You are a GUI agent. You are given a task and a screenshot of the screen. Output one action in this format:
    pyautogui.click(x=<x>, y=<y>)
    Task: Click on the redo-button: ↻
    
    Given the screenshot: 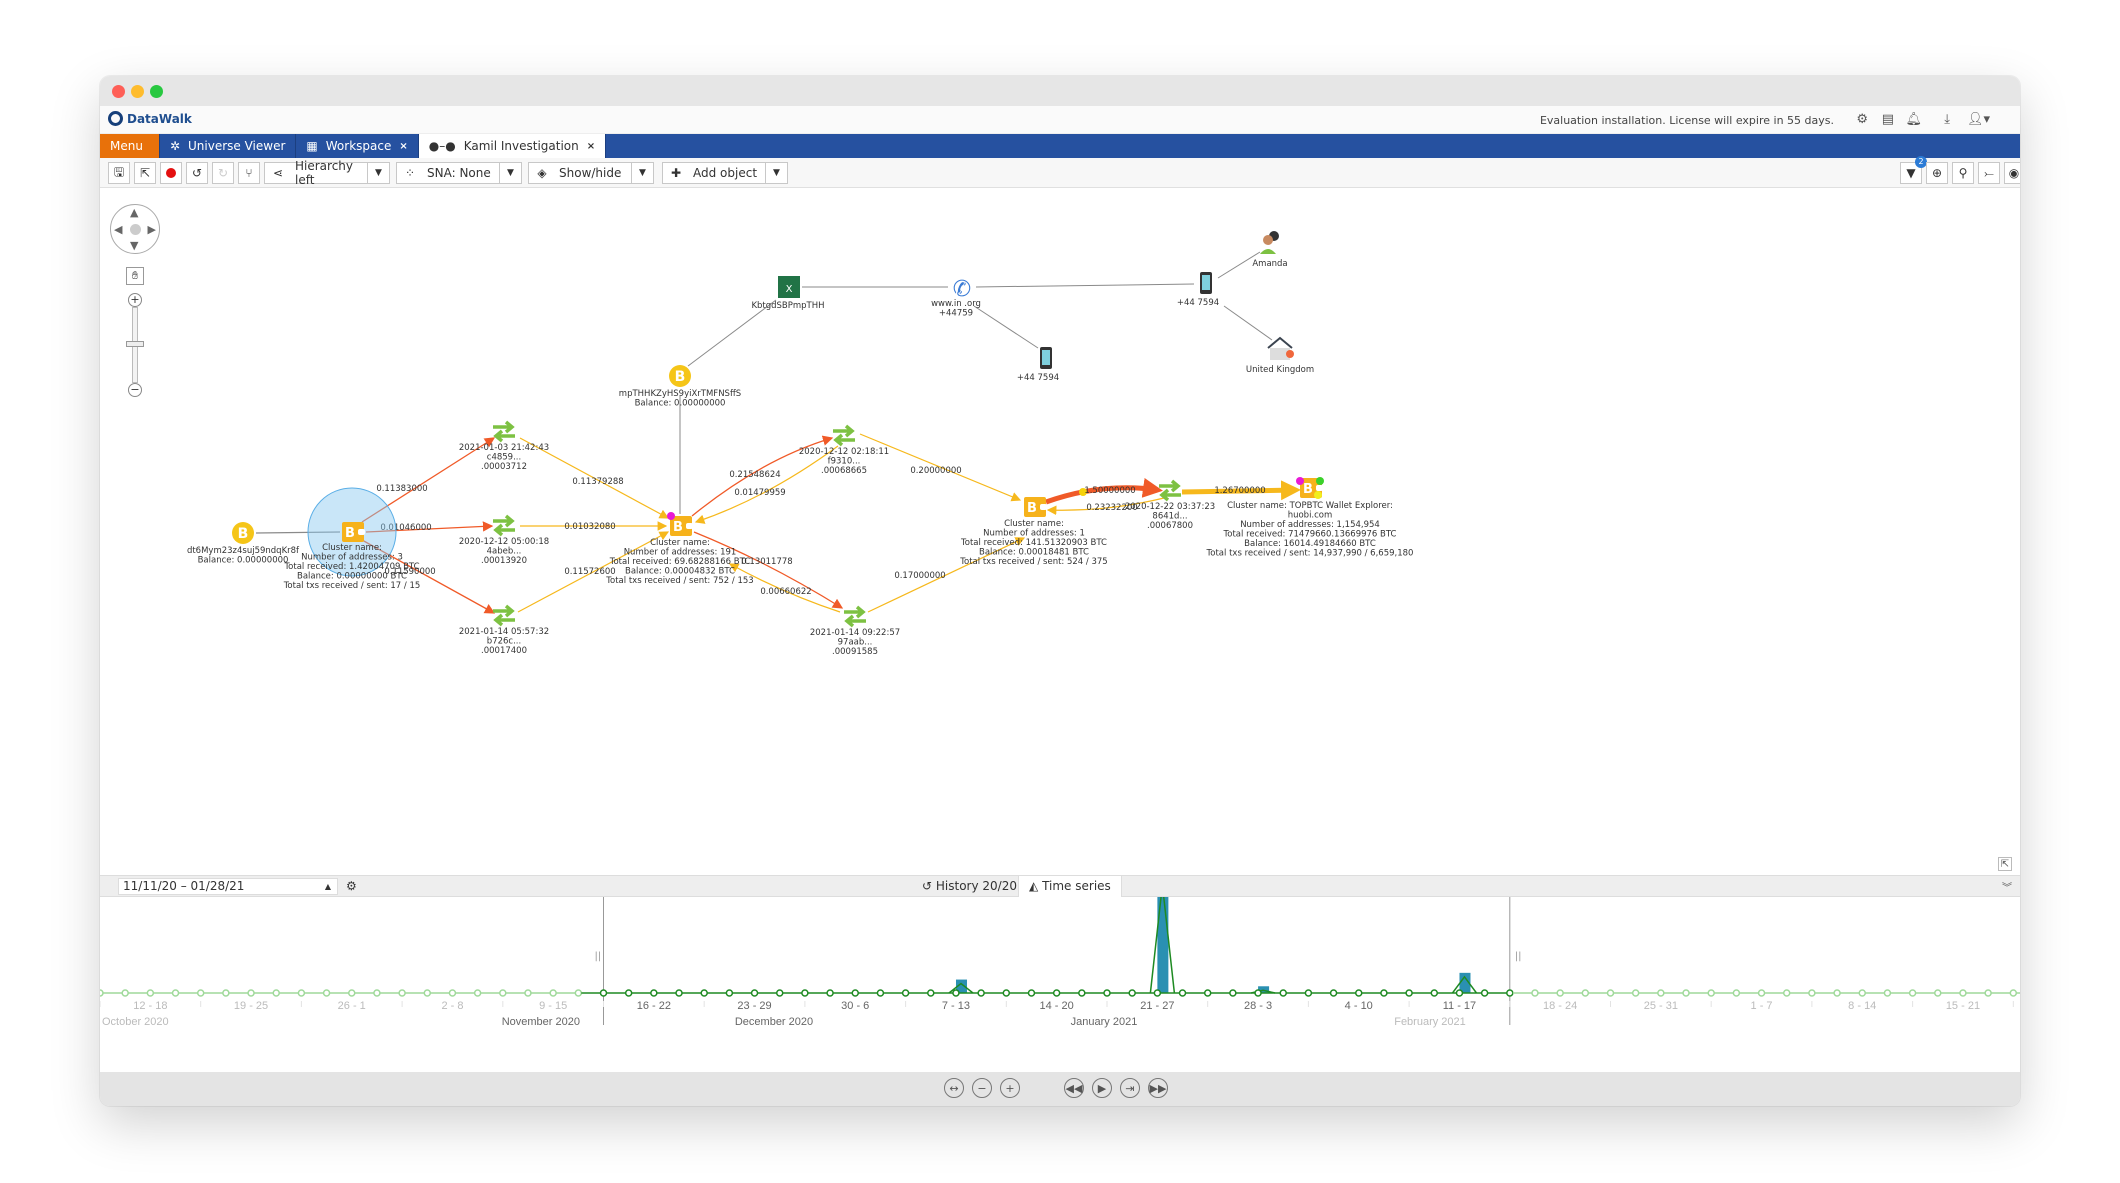 What is the action you would take?
    pyautogui.click(x=223, y=173)
    